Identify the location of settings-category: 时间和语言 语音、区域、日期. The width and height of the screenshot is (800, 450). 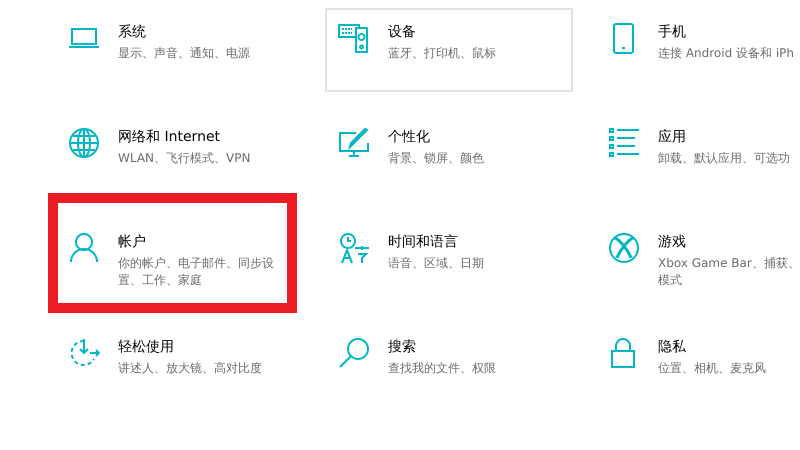
(449, 260).